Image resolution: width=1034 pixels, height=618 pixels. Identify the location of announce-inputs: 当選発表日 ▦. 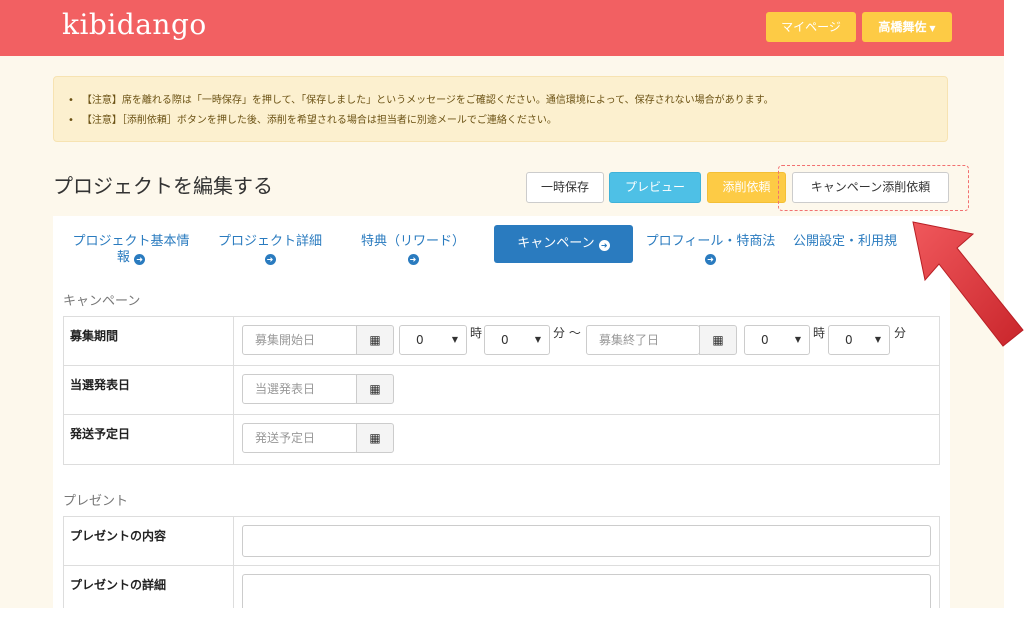
(586, 390).